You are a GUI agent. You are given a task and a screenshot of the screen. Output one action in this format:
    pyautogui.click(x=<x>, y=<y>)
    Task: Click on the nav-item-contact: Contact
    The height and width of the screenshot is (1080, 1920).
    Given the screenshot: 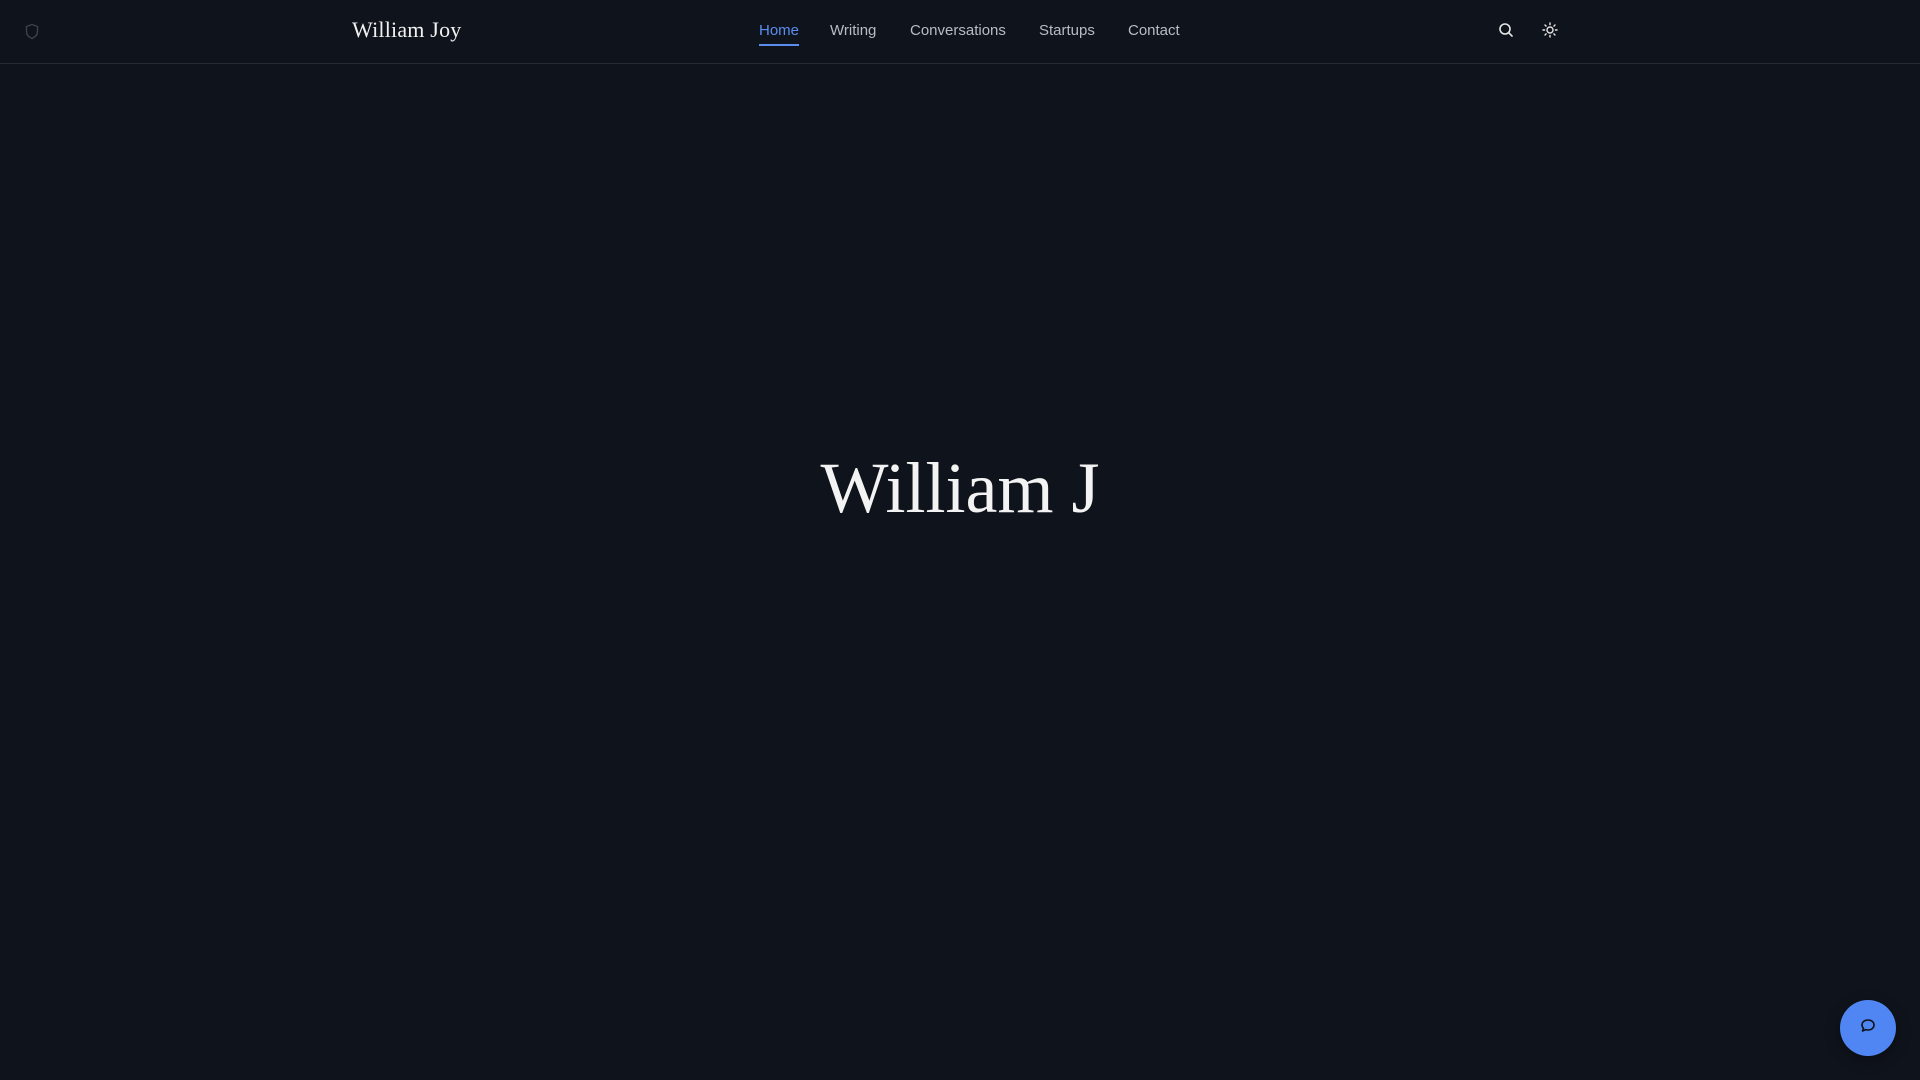 What is the action you would take?
    pyautogui.click(x=1154, y=30)
    